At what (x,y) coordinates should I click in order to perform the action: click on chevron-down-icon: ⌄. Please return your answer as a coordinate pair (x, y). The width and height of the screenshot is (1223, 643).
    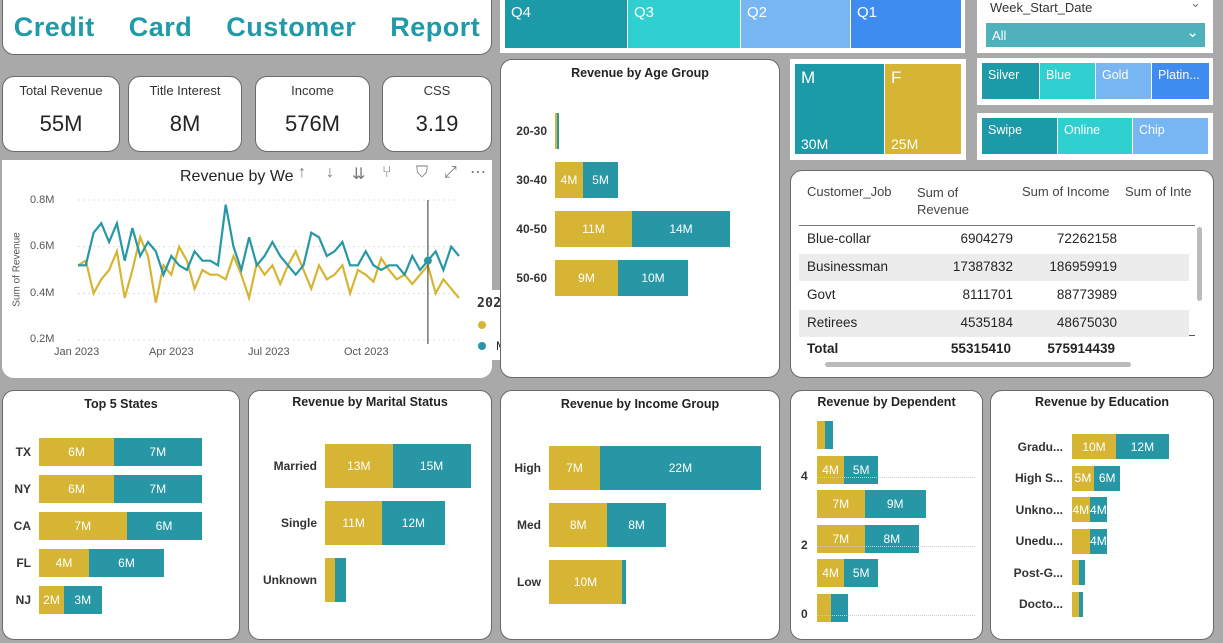
    Looking at the image, I should click on (1195, 5).